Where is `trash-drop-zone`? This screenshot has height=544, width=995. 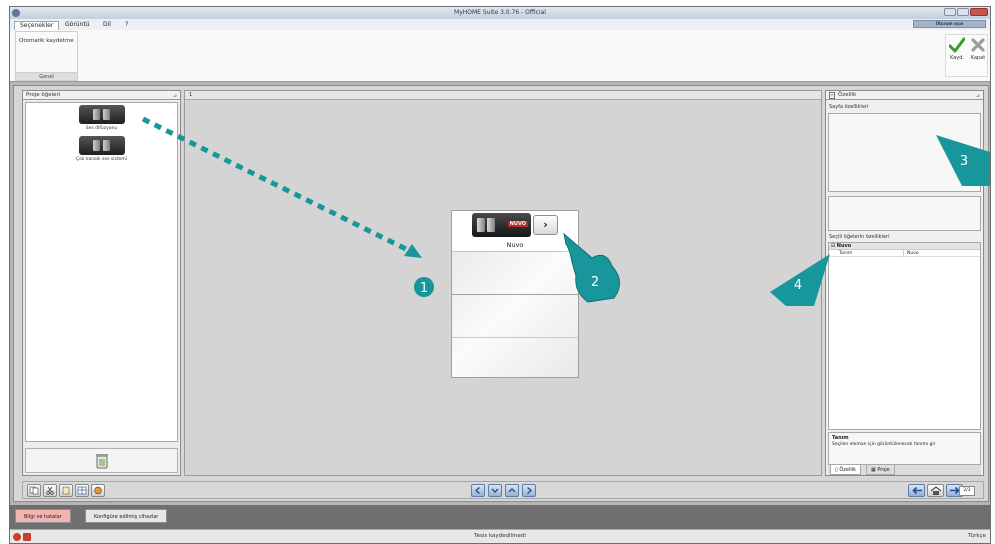
trash-drop-zone is located at coordinates (101, 460).